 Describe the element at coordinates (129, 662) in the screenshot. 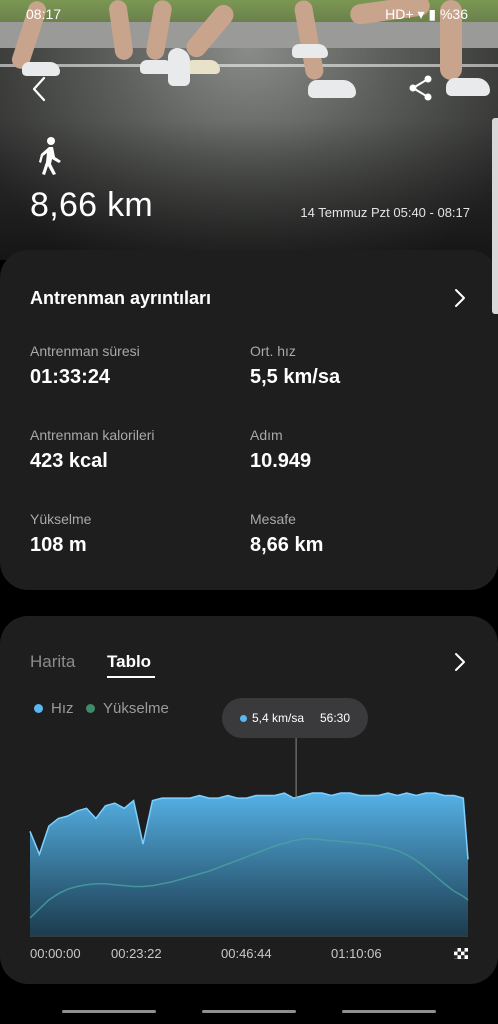

I see `tab-chart: Tablo` at that location.